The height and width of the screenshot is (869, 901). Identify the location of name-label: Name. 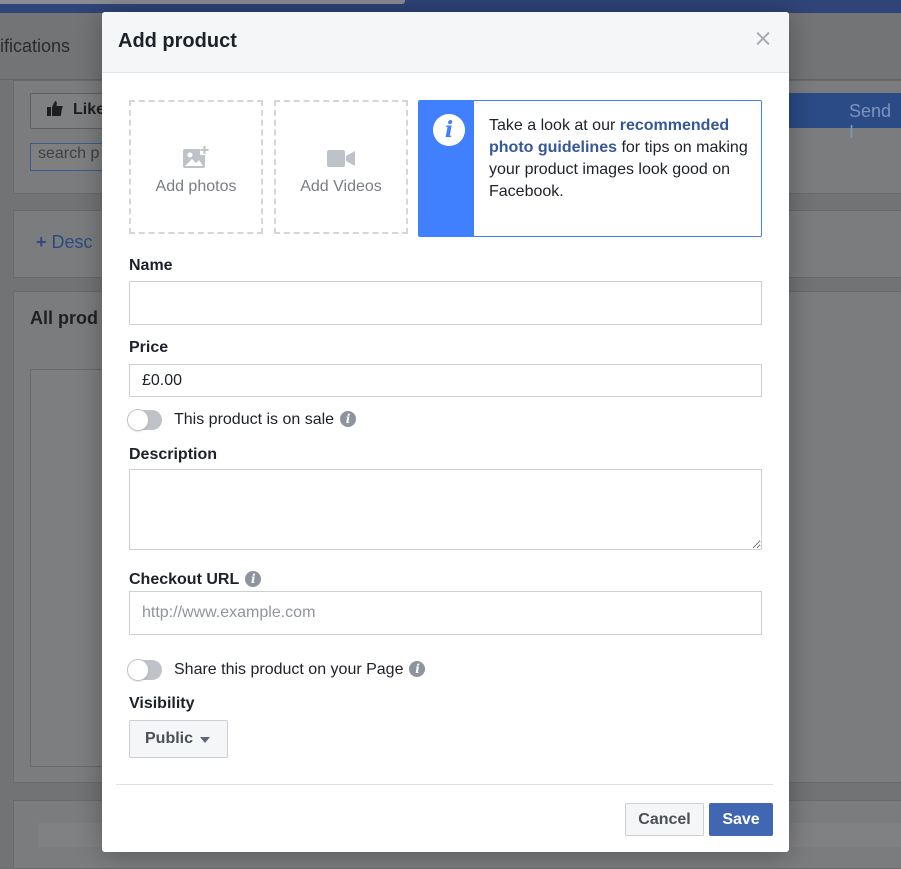
(151, 265).